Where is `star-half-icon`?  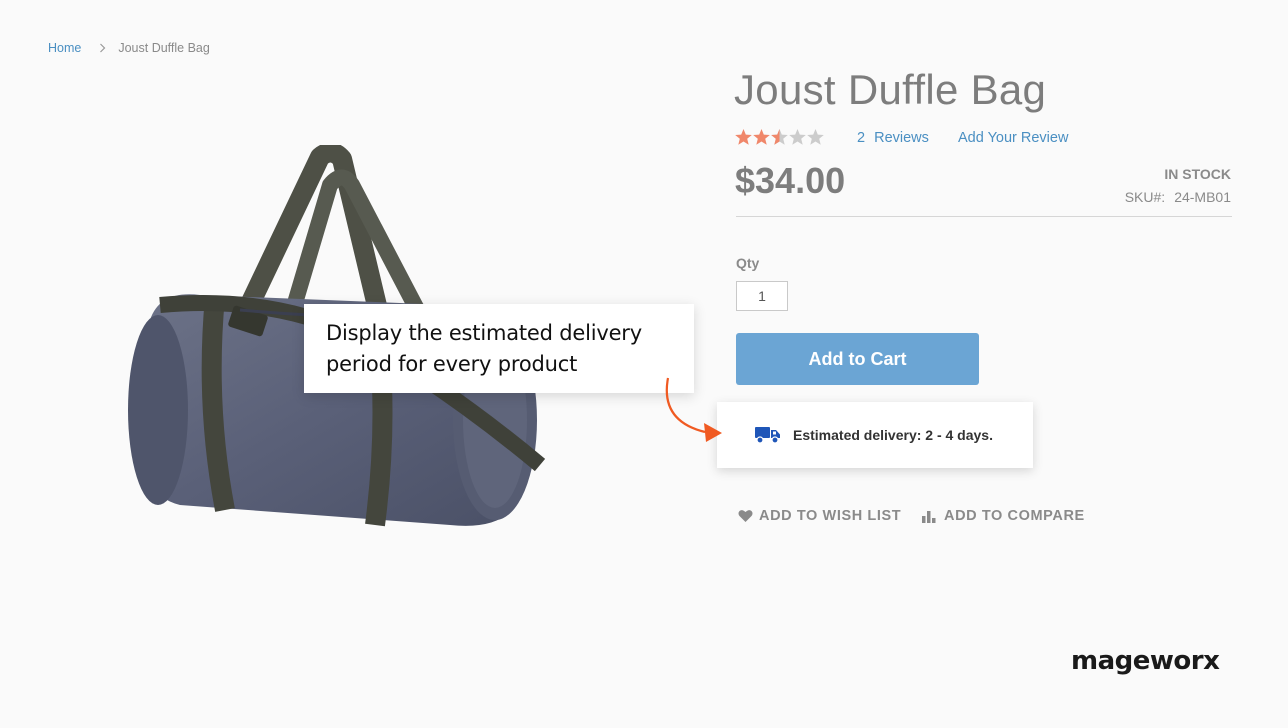 star-half-icon is located at coordinates (779, 137).